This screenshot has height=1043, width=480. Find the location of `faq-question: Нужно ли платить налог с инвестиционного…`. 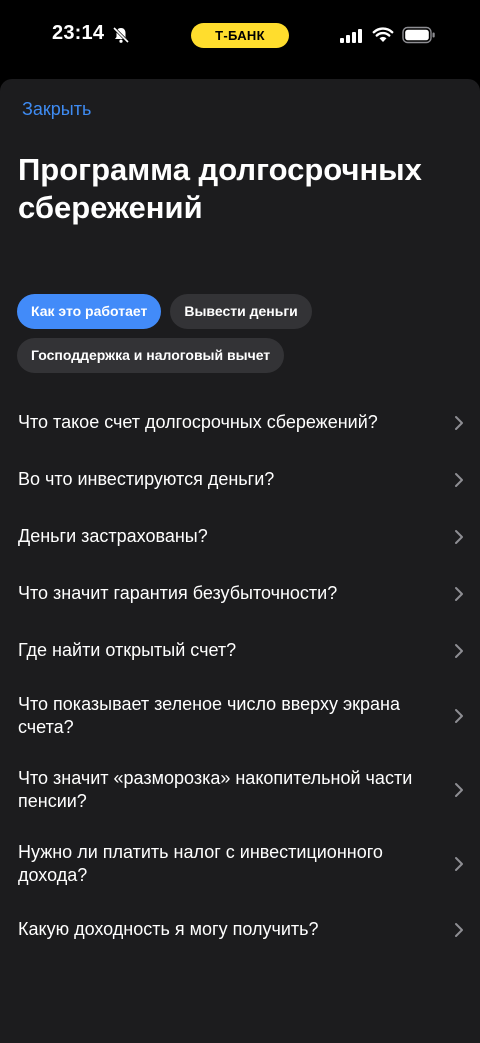

faq-question: Нужно ли платить налог с инвестиционного… is located at coordinates (200, 863).